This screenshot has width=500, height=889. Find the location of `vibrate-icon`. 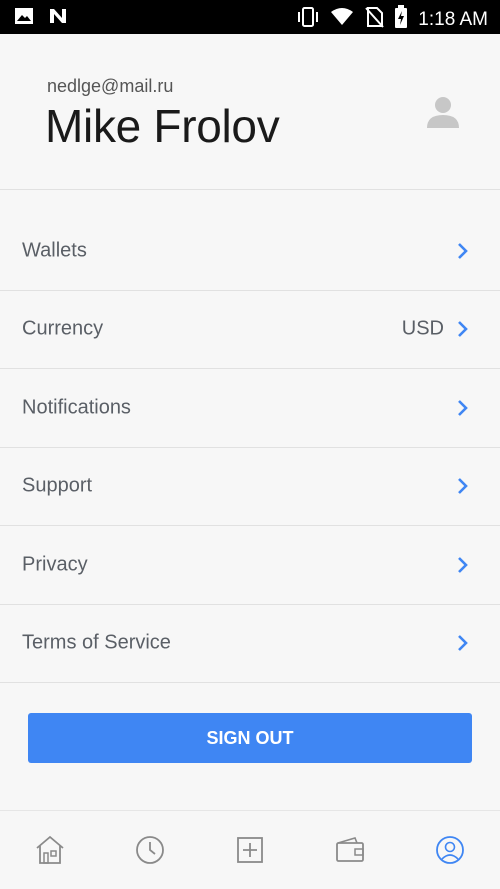

vibrate-icon is located at coordinates (308, 19).